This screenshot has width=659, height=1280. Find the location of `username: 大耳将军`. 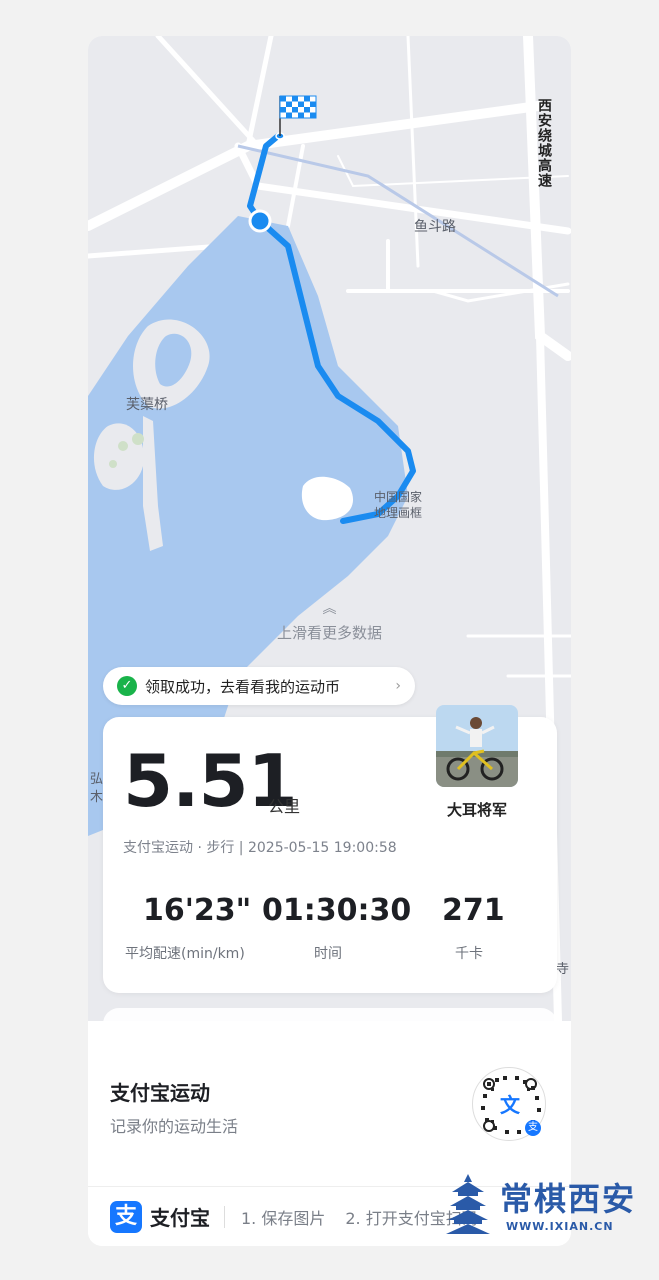

username: 大耳将军 is located at coordinates (476, 810).